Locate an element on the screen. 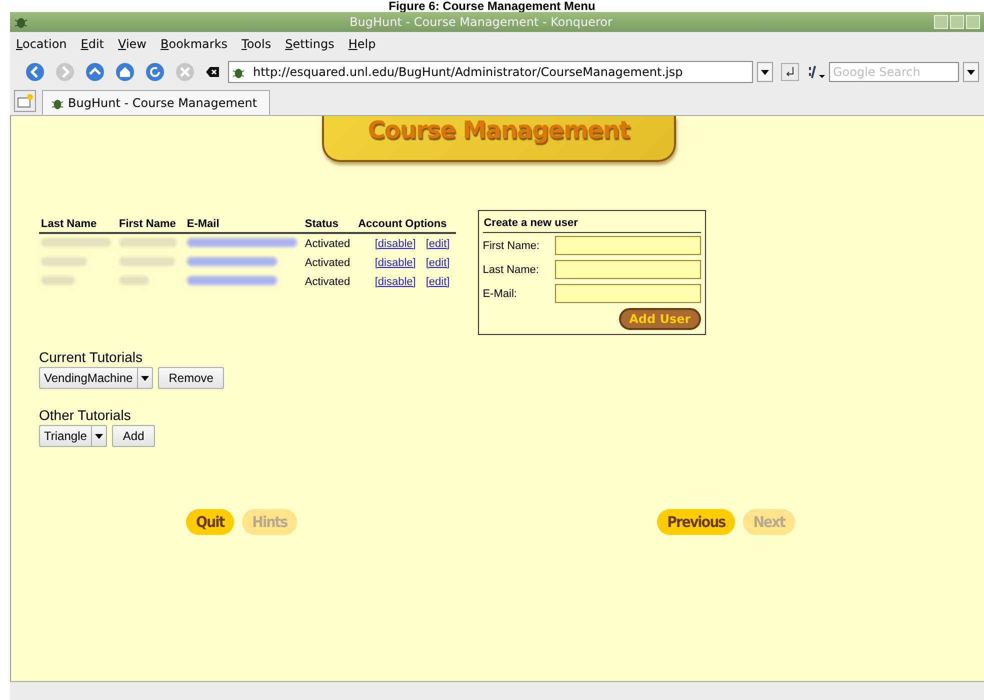  enter-icon is located at coordinates (790, 72).